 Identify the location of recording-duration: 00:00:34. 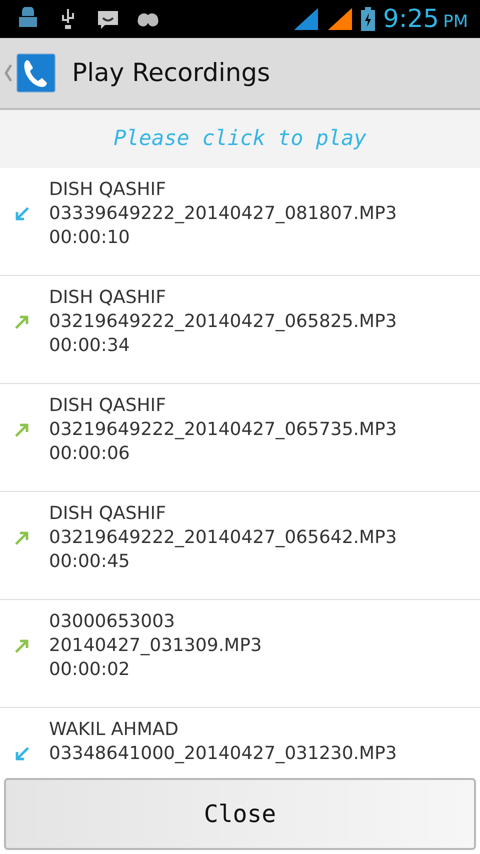
(90, 346).